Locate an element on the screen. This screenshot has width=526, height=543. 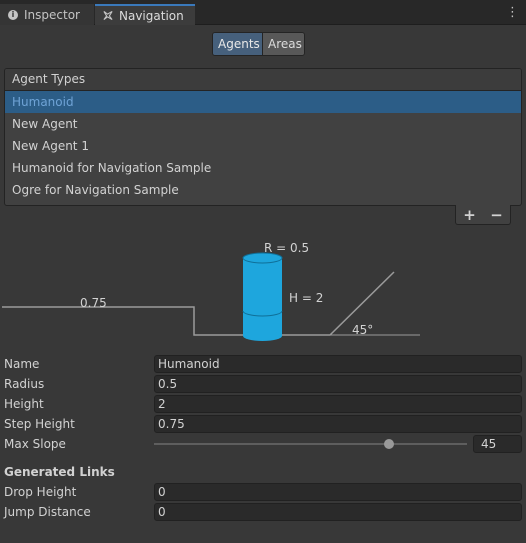
list-item: Ogre for Navigation Sample is located at coordinates (263, 190).